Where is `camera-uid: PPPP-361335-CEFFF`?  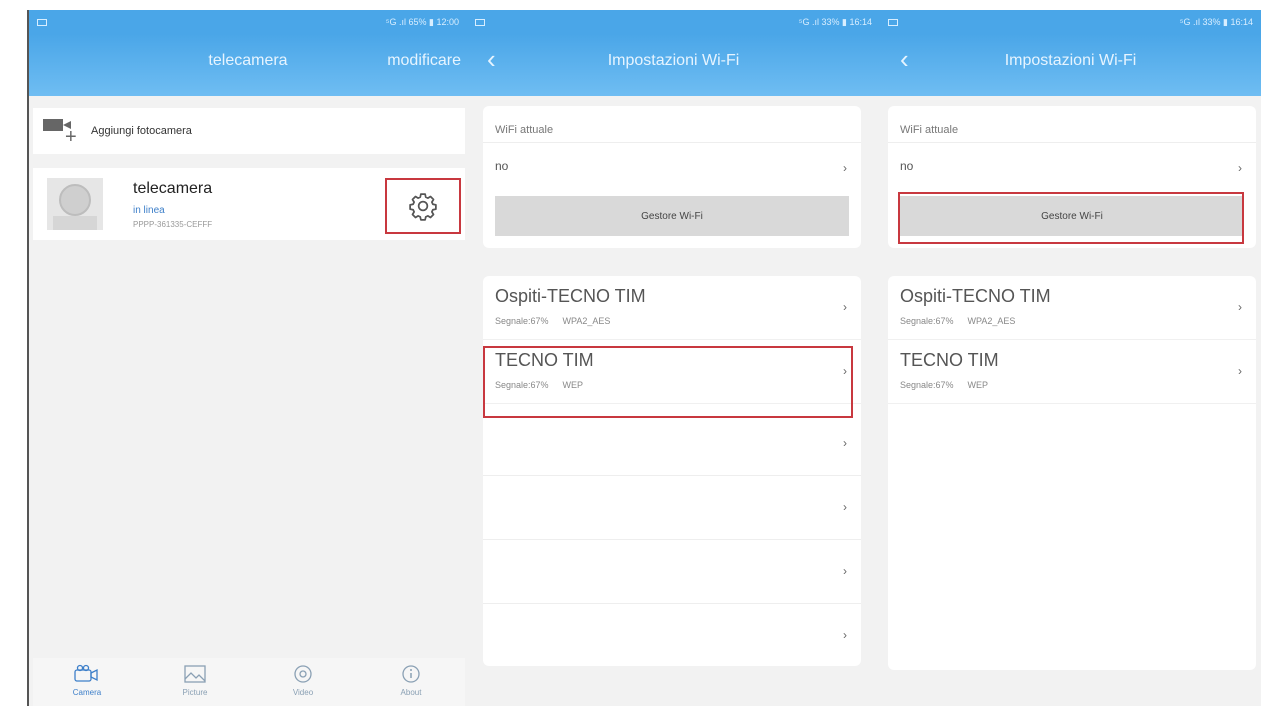 camera-uid: PPPP-361335-CEFFF is located at coordinates (173, 224).